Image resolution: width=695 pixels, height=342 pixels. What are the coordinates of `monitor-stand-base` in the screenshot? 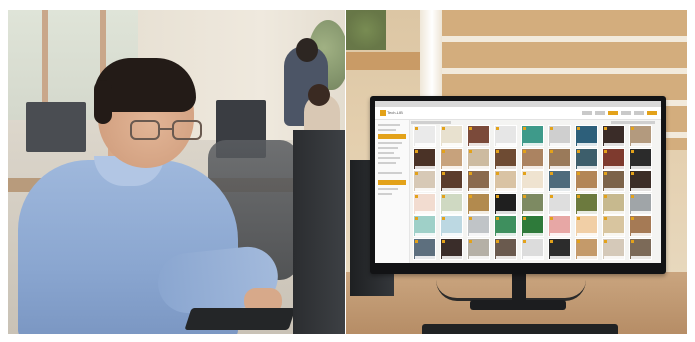 It's located at (518, 305).